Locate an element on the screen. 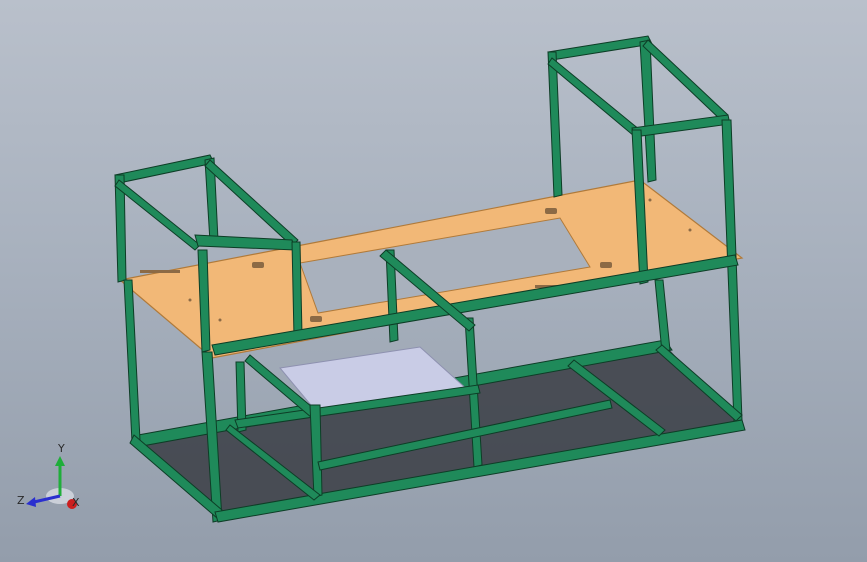 The height and width of the screenshot is (562, 867). axis-triad: Y Z X is located at coordinates (48, 475).